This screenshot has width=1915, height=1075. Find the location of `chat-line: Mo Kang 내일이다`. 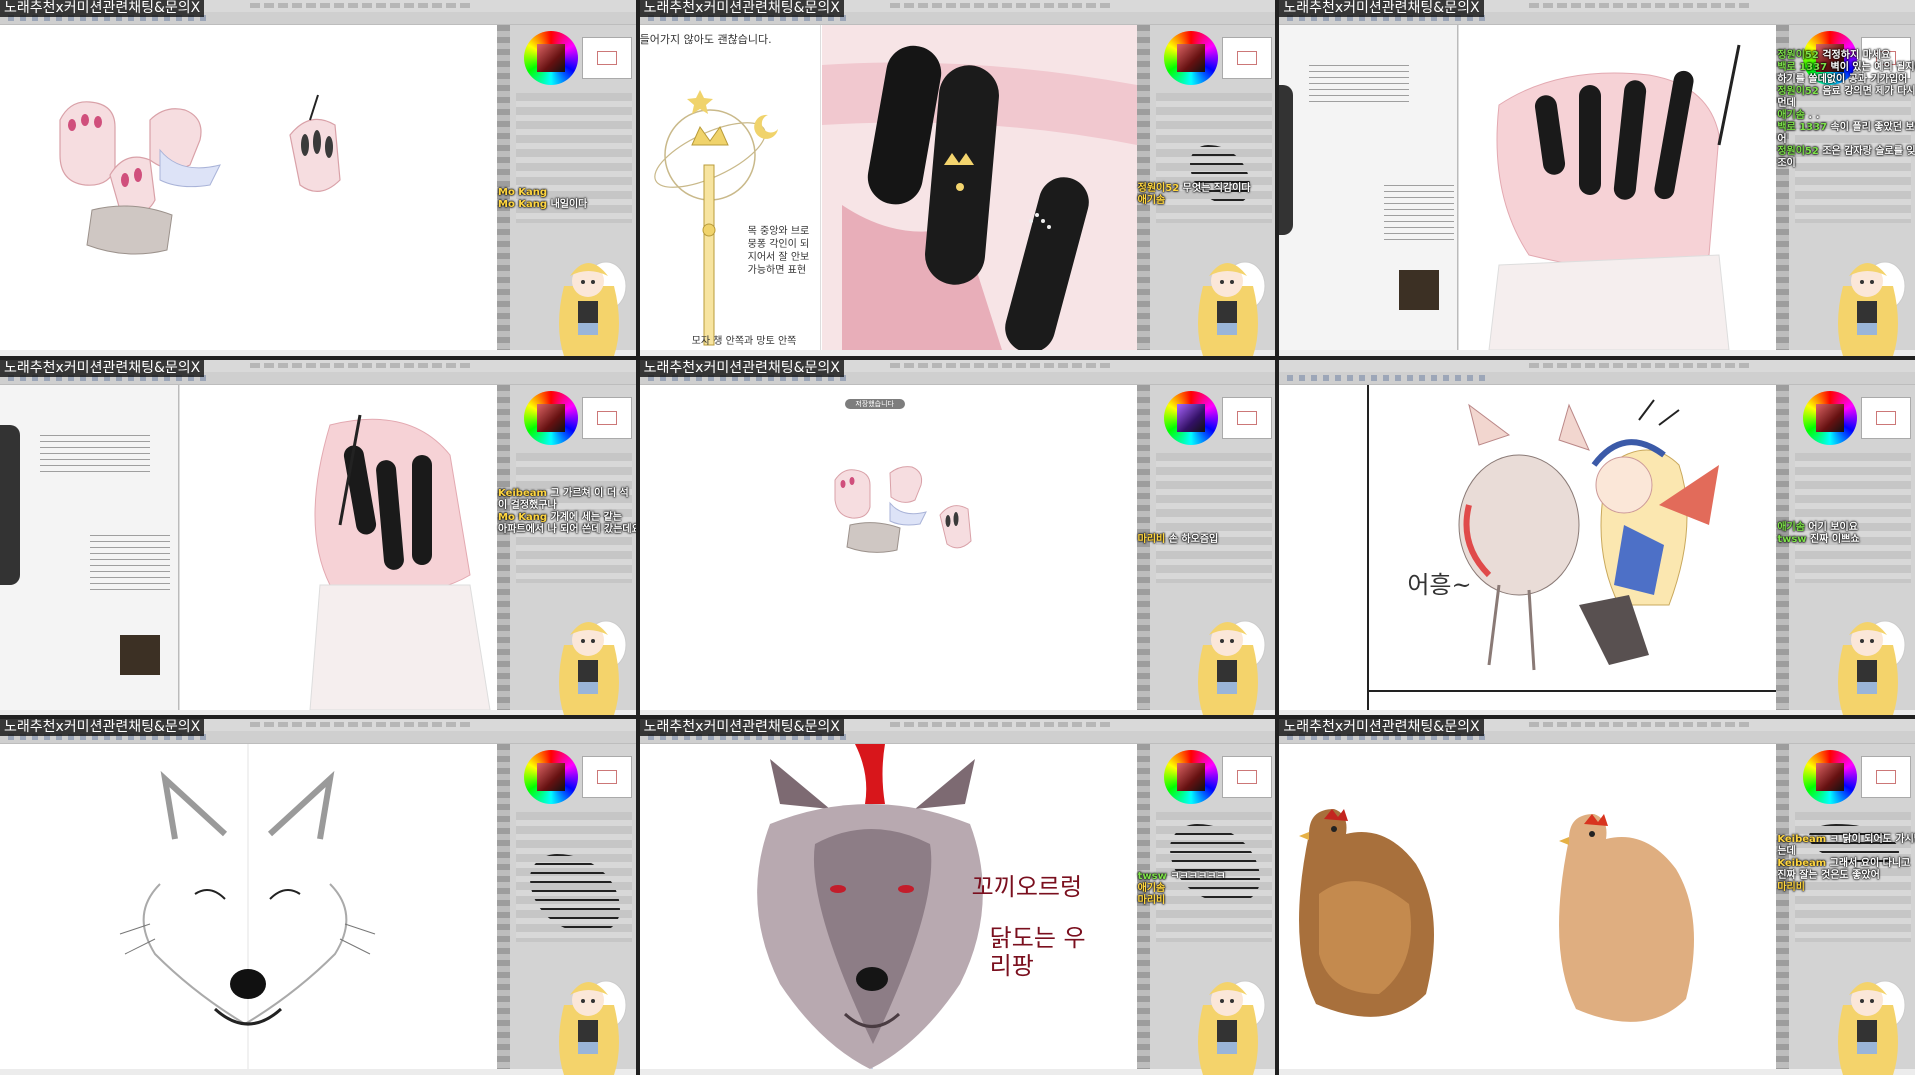

chat-line: Mo Kang 내일이다 is located at coordinates (543, 204).